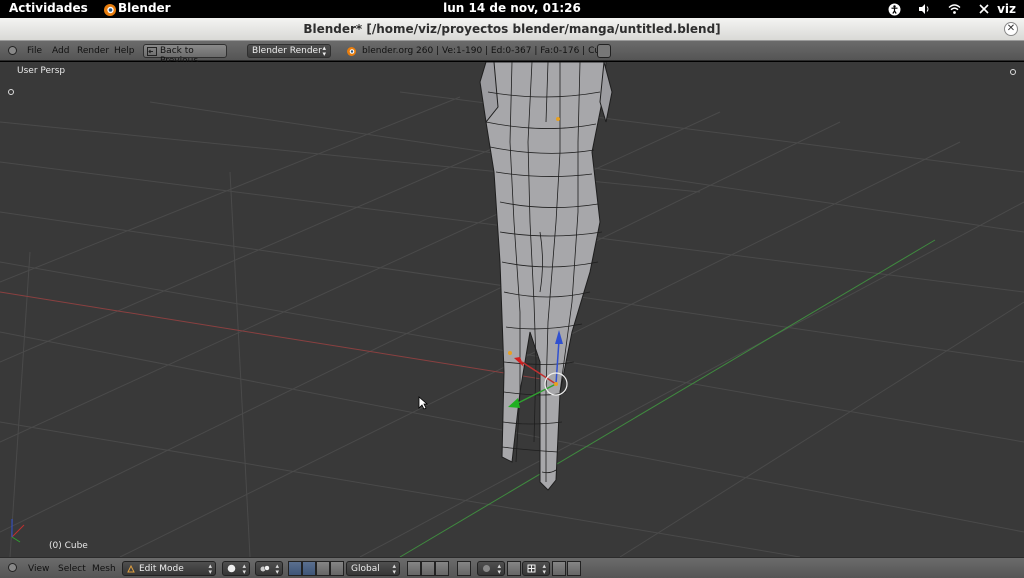 Image resolution: width=1024 pixels, height=578 pixels. I want to click on viewport-shading-dropdown: ▴ ▾, so click(236, 568).